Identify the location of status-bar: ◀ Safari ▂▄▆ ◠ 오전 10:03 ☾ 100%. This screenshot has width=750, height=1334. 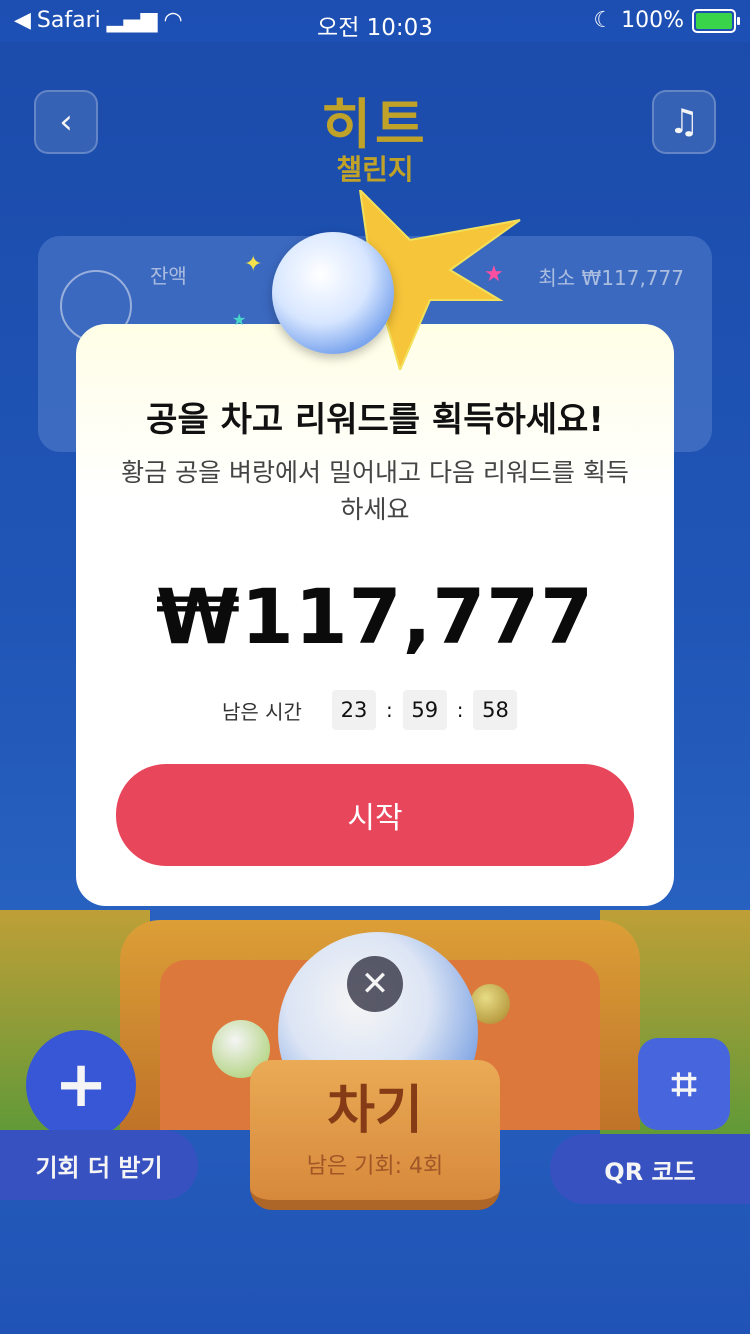
(375, 21).